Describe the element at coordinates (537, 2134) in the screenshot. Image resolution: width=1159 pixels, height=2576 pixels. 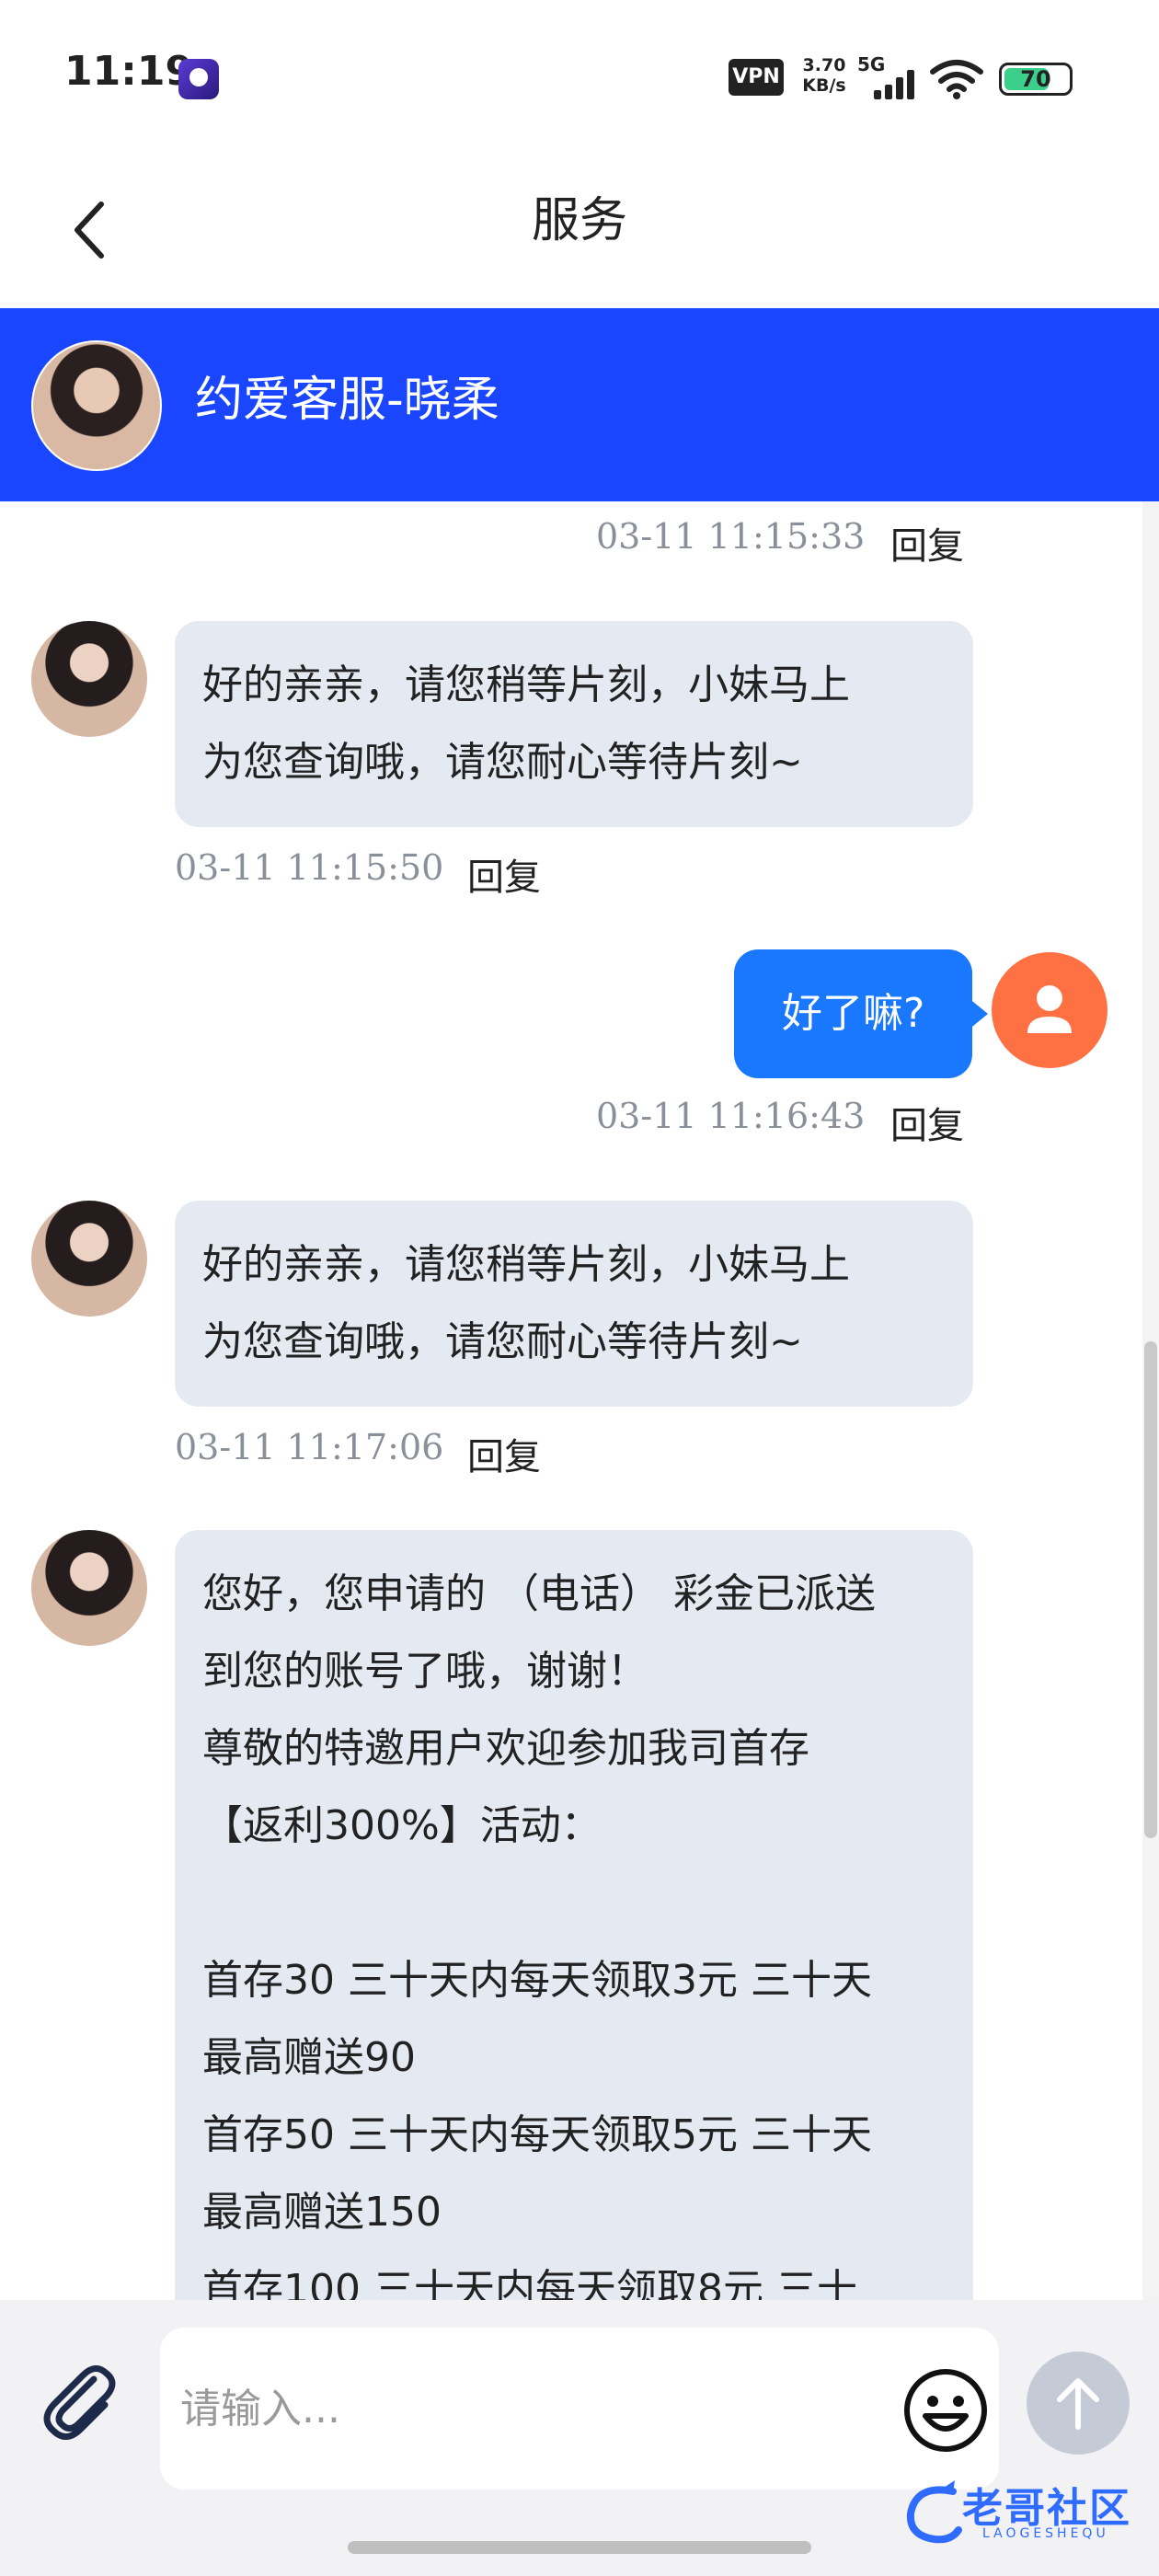
I see `message-line: 首存50 三十天内每天领取5元 三十天` at that location.